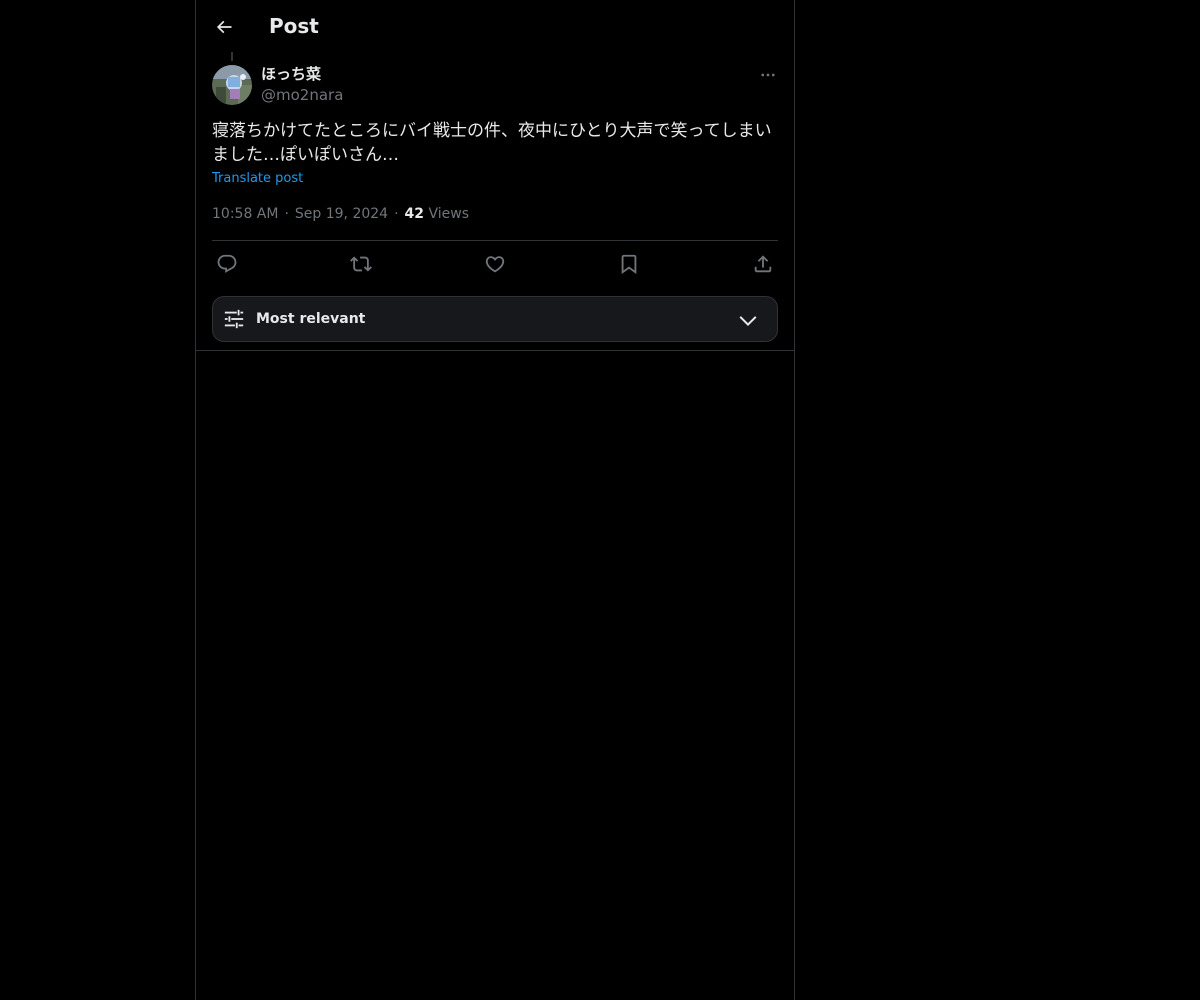 Image resolution: width=1200 pixels, height=1000 pixels. I want to click on bookmark-icon, so click(629, 264).